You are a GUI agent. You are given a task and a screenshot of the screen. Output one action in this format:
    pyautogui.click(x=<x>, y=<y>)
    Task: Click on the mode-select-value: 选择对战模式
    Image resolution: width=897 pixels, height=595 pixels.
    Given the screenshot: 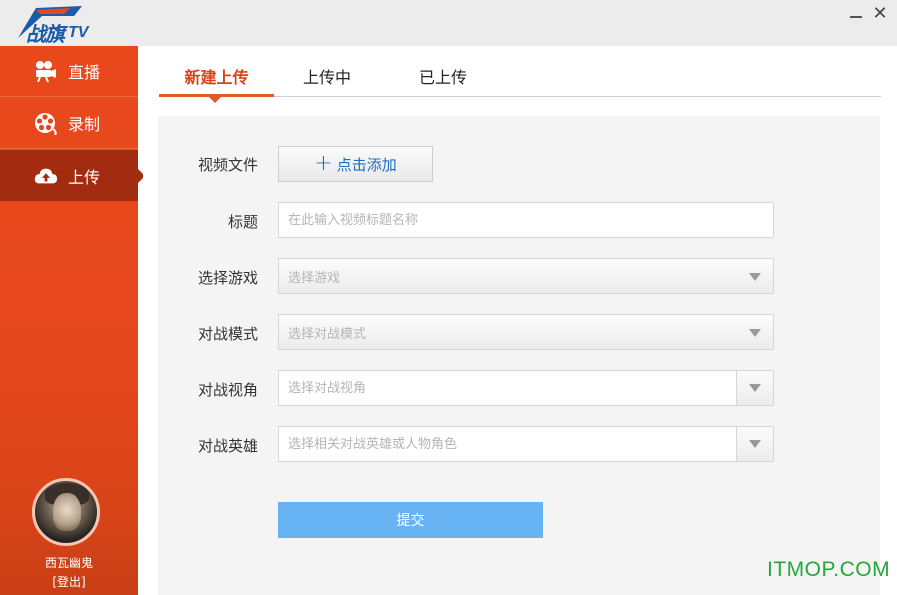 What is the action you would take?
    pyautogui.click(x=327, y=334)
    